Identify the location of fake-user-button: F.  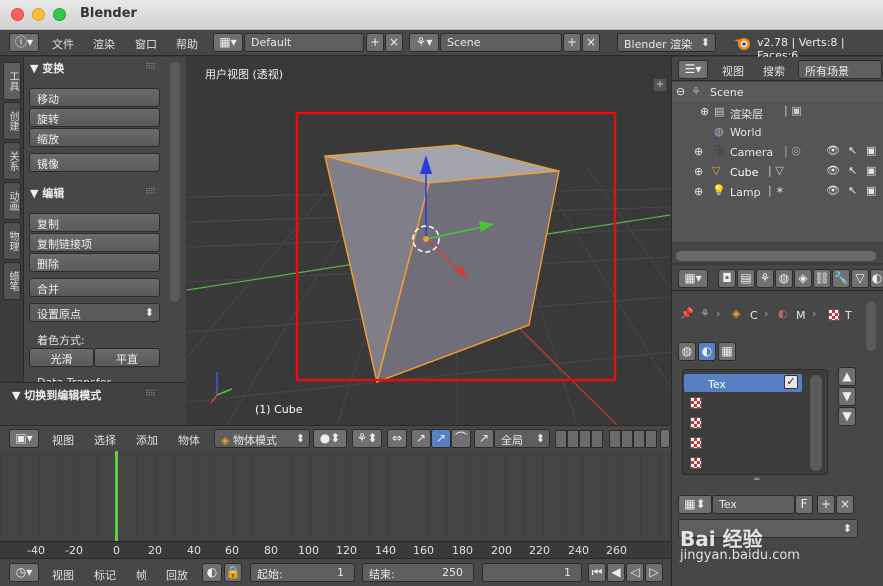
(804, 504).